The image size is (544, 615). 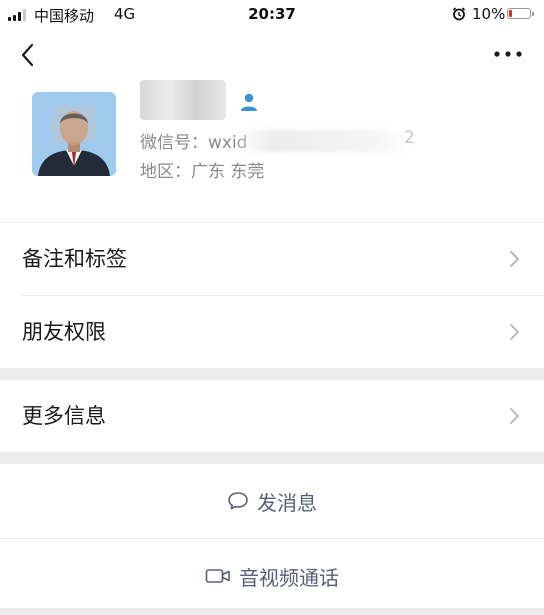 What do you see at coordinates (510, 13) in the screenshot?
I see `battery-level-fill` at bounding box center [510, 13].